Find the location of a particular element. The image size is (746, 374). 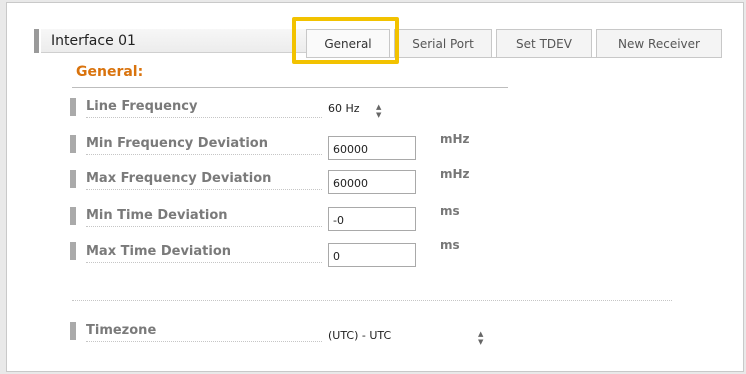

line-frequency-select: 60 Hz ▲ ▼ is located at coordinates (354, 112).